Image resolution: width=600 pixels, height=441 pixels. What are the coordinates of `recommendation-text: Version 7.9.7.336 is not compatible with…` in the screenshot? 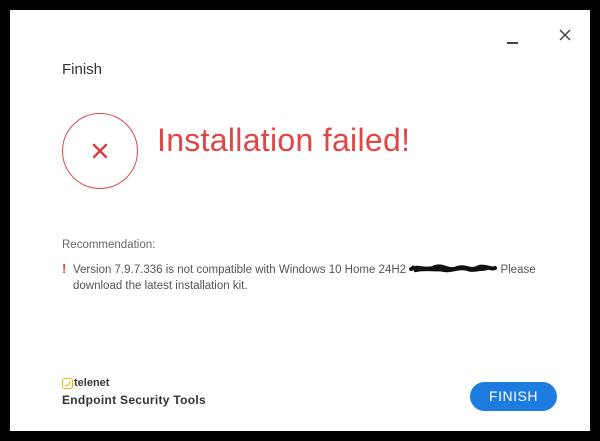 It's located at (310, 278).